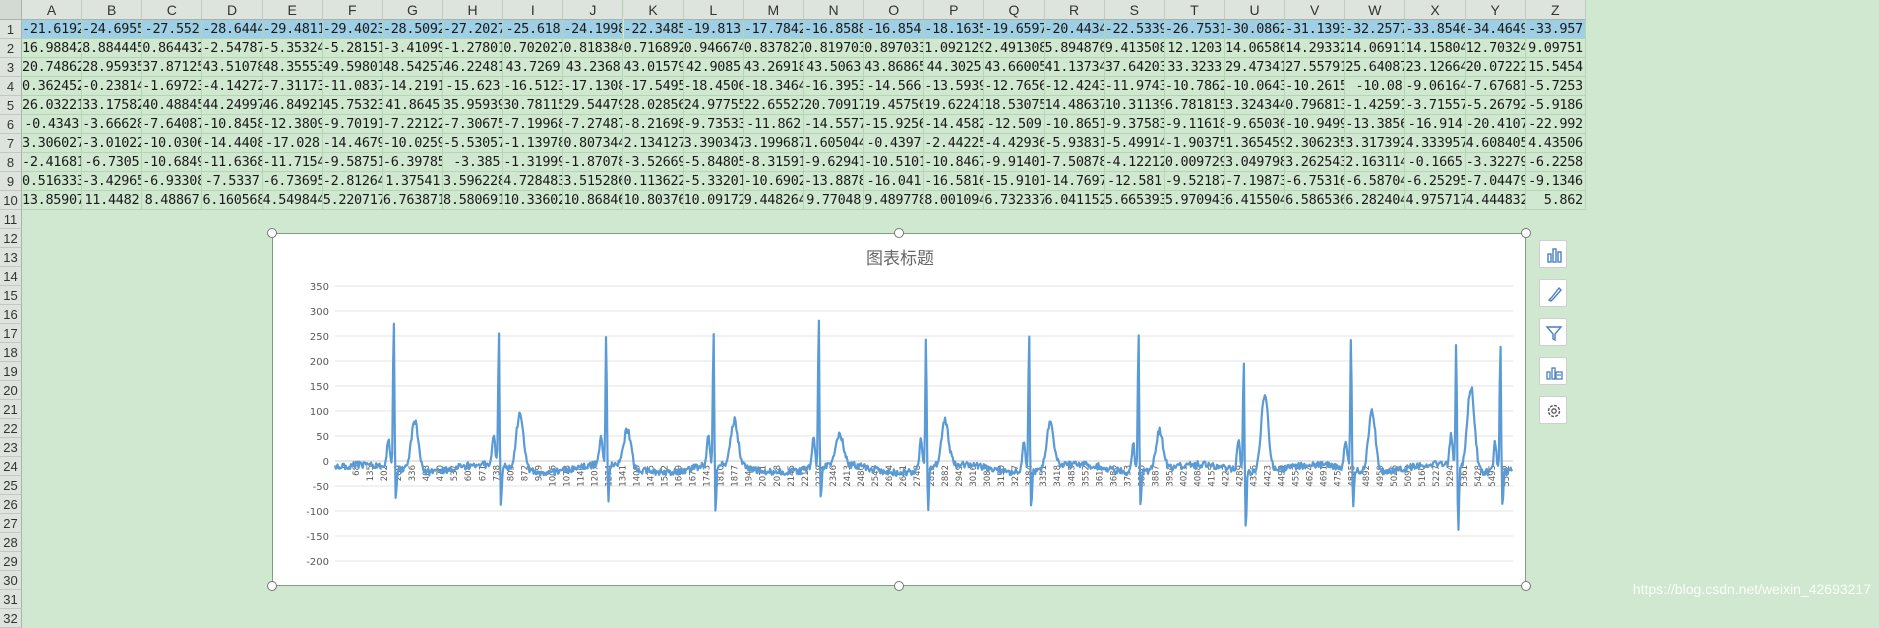 The image size is (1879, 628). Describe the element at coordinates (1255, 105) in the screenshot. I see `cell: 3.324344` at that location.